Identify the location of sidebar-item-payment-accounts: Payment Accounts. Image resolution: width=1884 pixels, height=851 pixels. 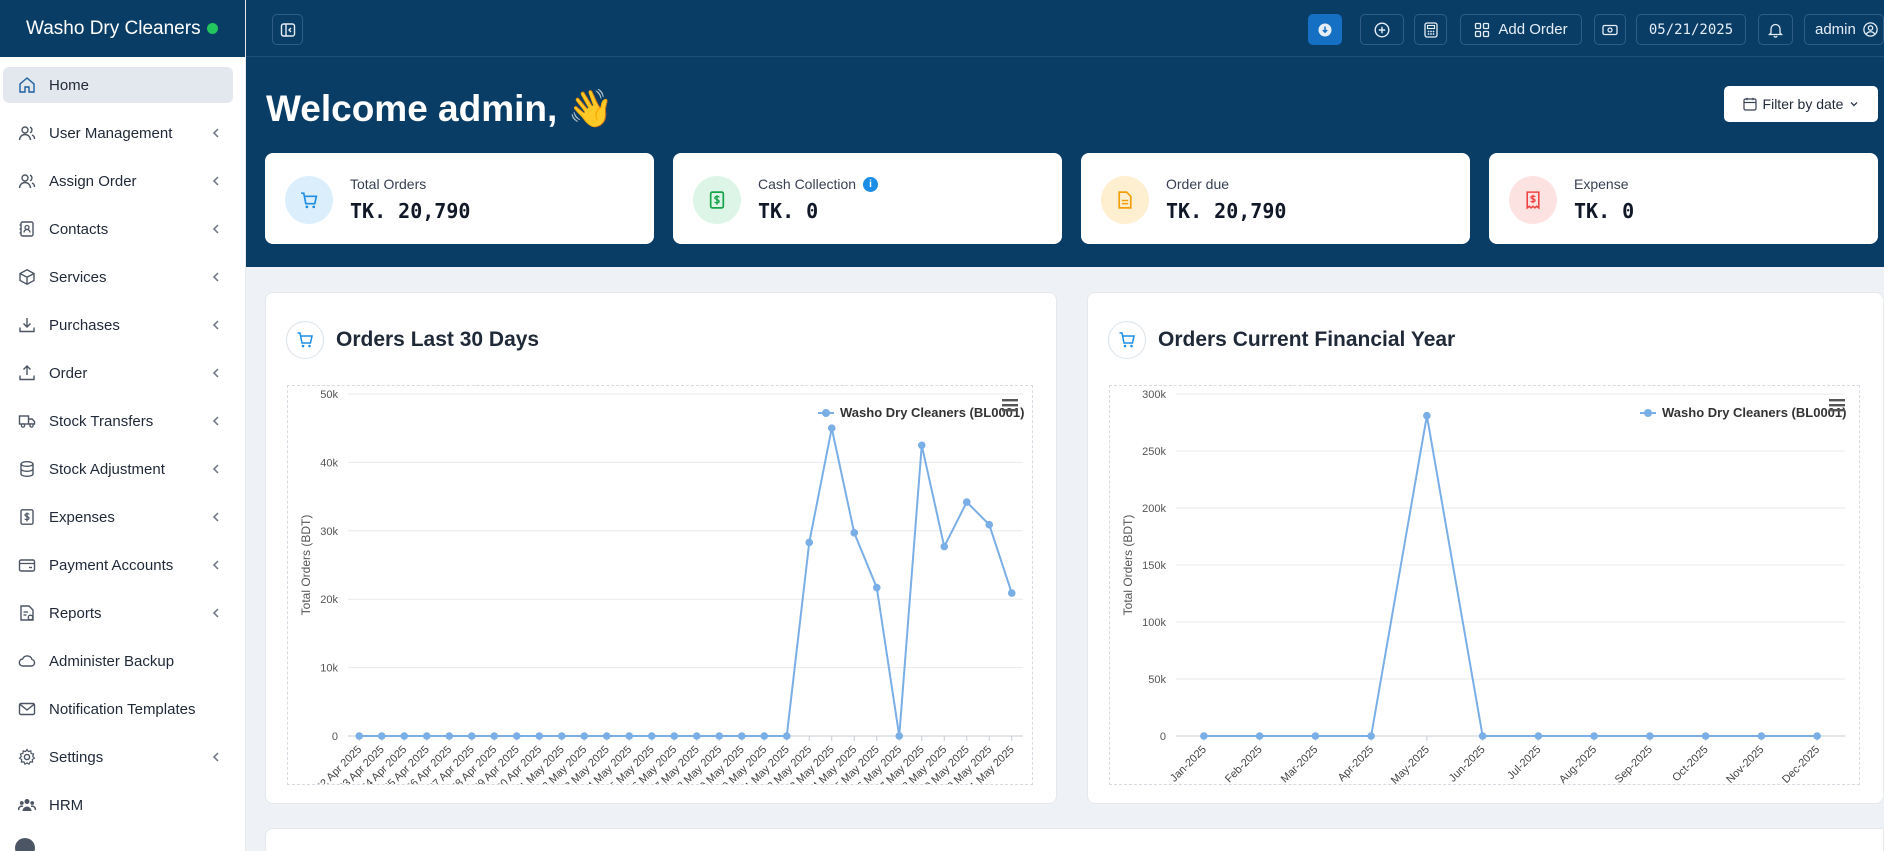
(118, 565).